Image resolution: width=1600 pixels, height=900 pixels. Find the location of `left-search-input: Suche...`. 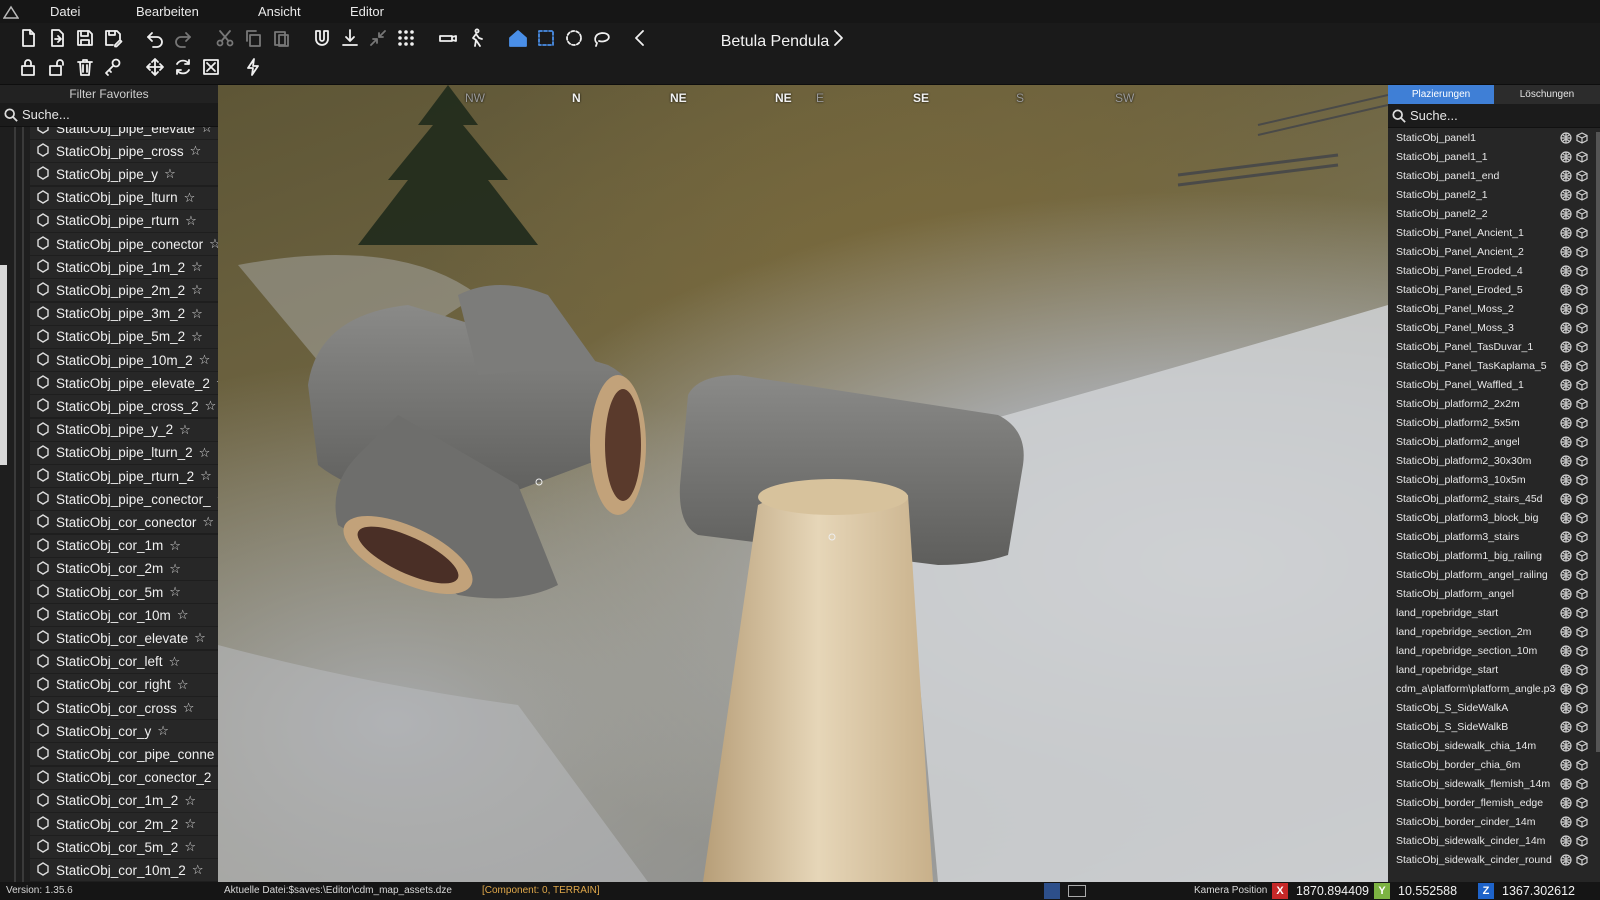

left-search-input: Suche... is located at coordinates (109, 115).